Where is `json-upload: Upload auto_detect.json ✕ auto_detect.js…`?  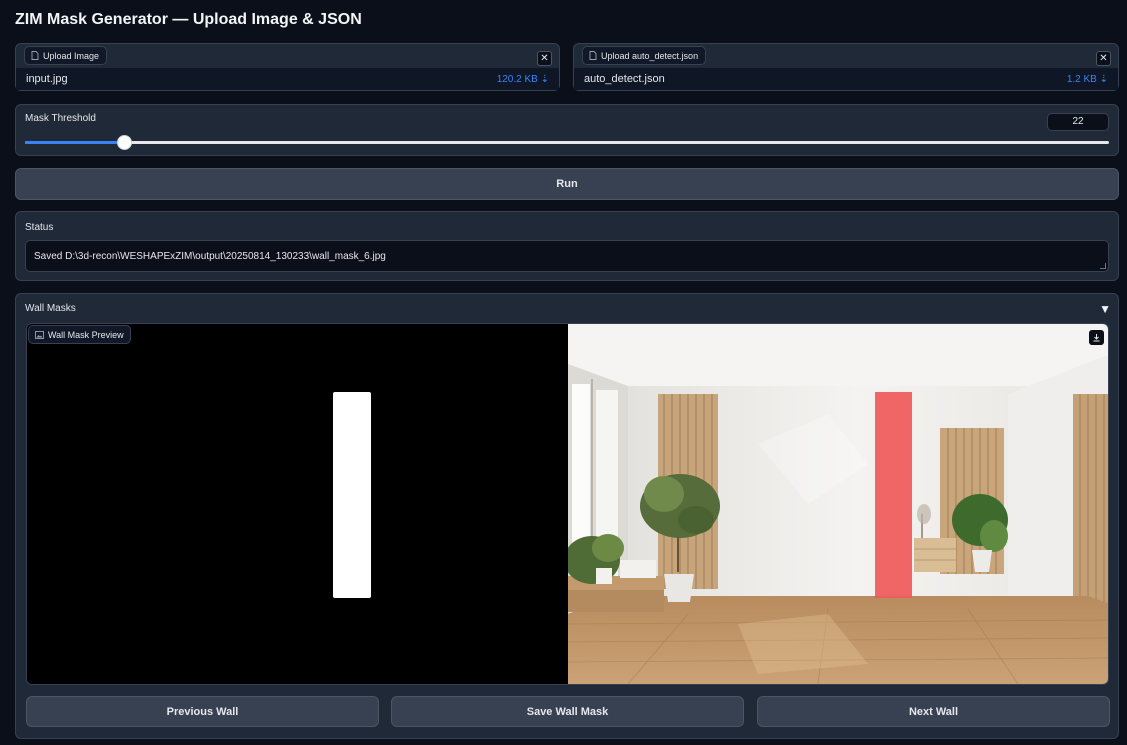
json-upload: Upload auto_detect.json ✕ auto_detect.js… is located at coordinates (846, 67).